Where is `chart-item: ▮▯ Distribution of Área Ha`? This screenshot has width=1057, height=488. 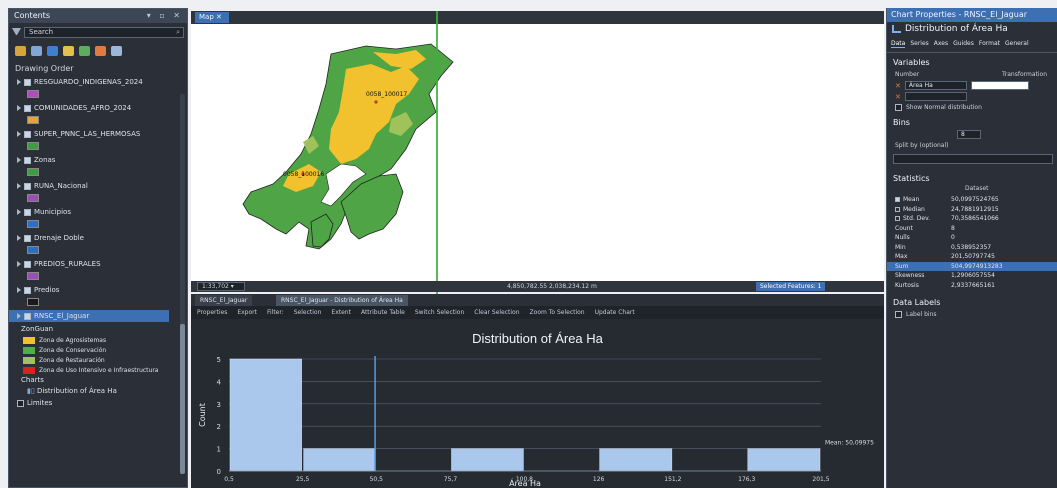
chart-item: ▮▯ Distribution of Área Ha is located at coordinates (98, 391).